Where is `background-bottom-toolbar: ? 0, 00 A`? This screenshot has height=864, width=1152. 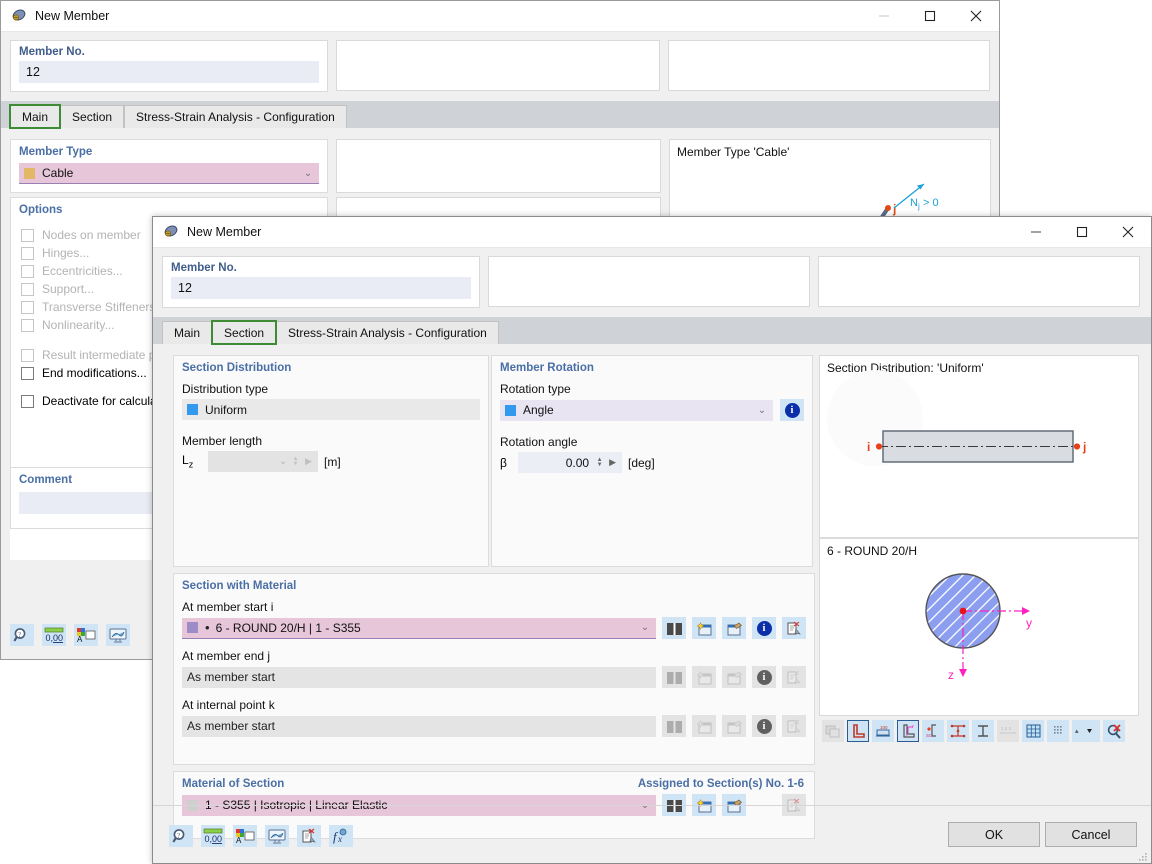 background-bottom-toolbar: ? 0, 00 A is located at coordinates (70, 635).